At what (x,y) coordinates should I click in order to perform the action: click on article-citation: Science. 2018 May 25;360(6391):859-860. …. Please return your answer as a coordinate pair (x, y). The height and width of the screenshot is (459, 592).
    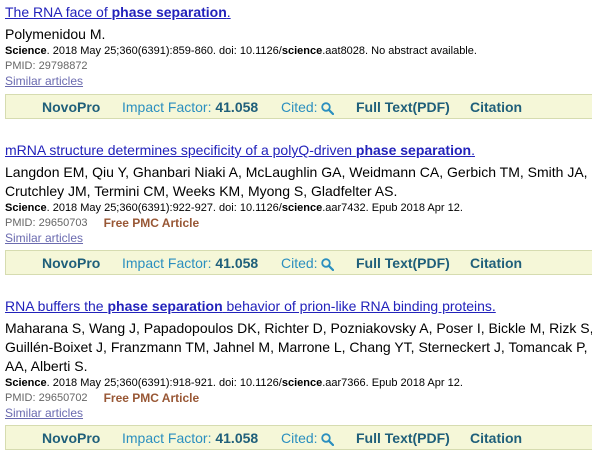
    Looking at the image, I should click on (241, 51).